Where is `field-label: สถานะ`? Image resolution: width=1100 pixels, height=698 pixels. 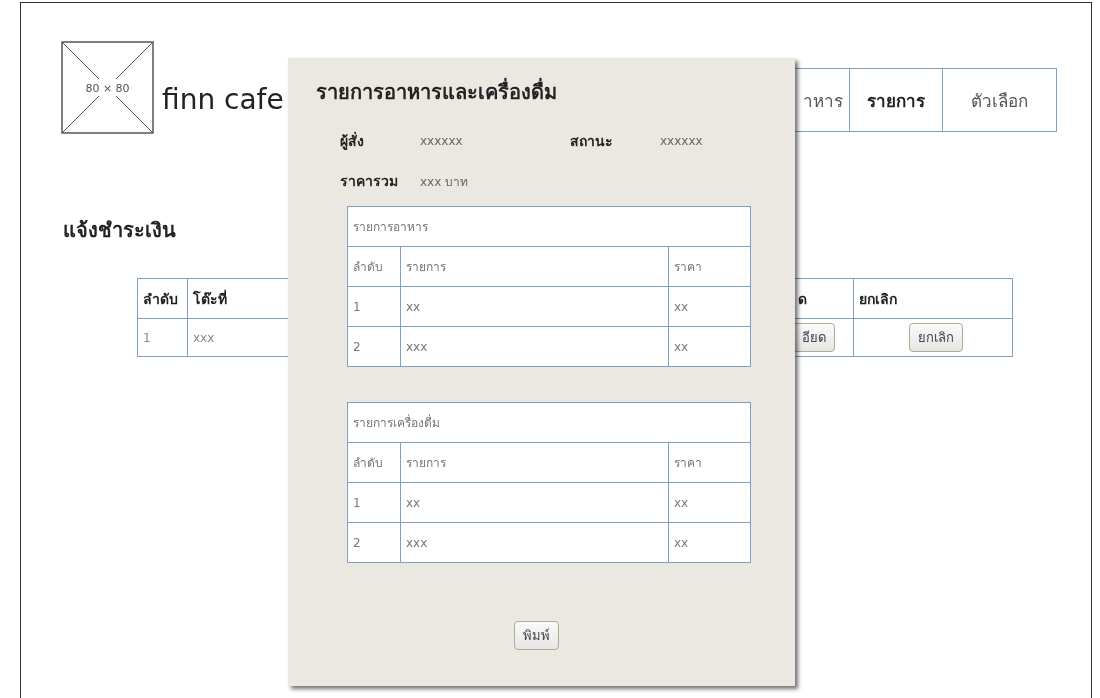 field-label: สถานะ is located at coordinates (592, 141).